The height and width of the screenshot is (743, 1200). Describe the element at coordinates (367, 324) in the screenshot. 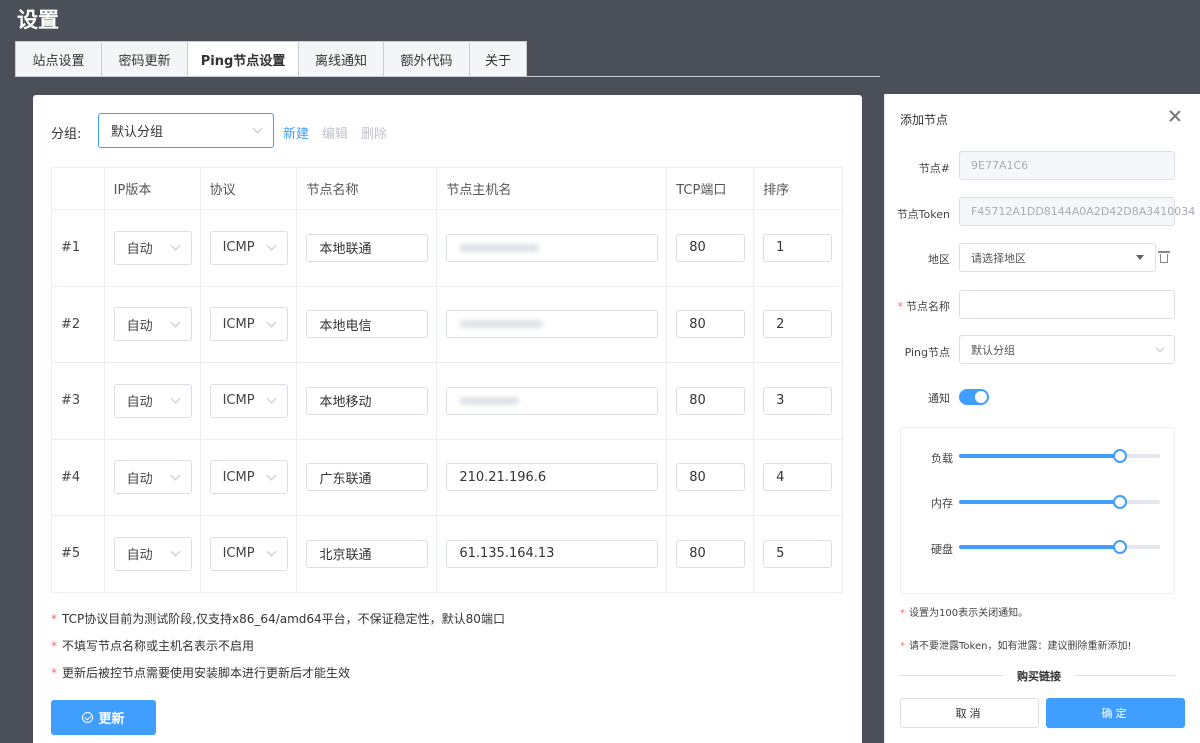

I see `node-name-input: 本地电信` at that location.